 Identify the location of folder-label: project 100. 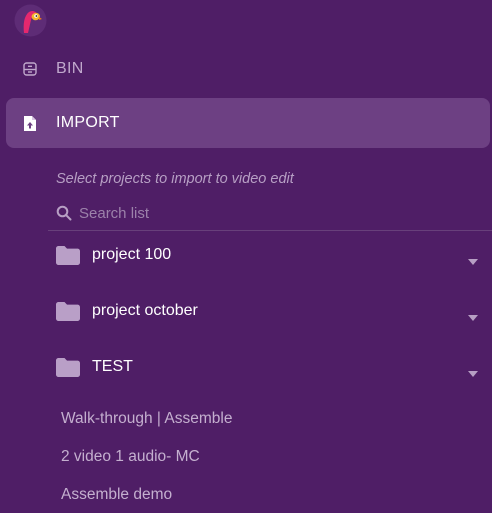
(132, 254).